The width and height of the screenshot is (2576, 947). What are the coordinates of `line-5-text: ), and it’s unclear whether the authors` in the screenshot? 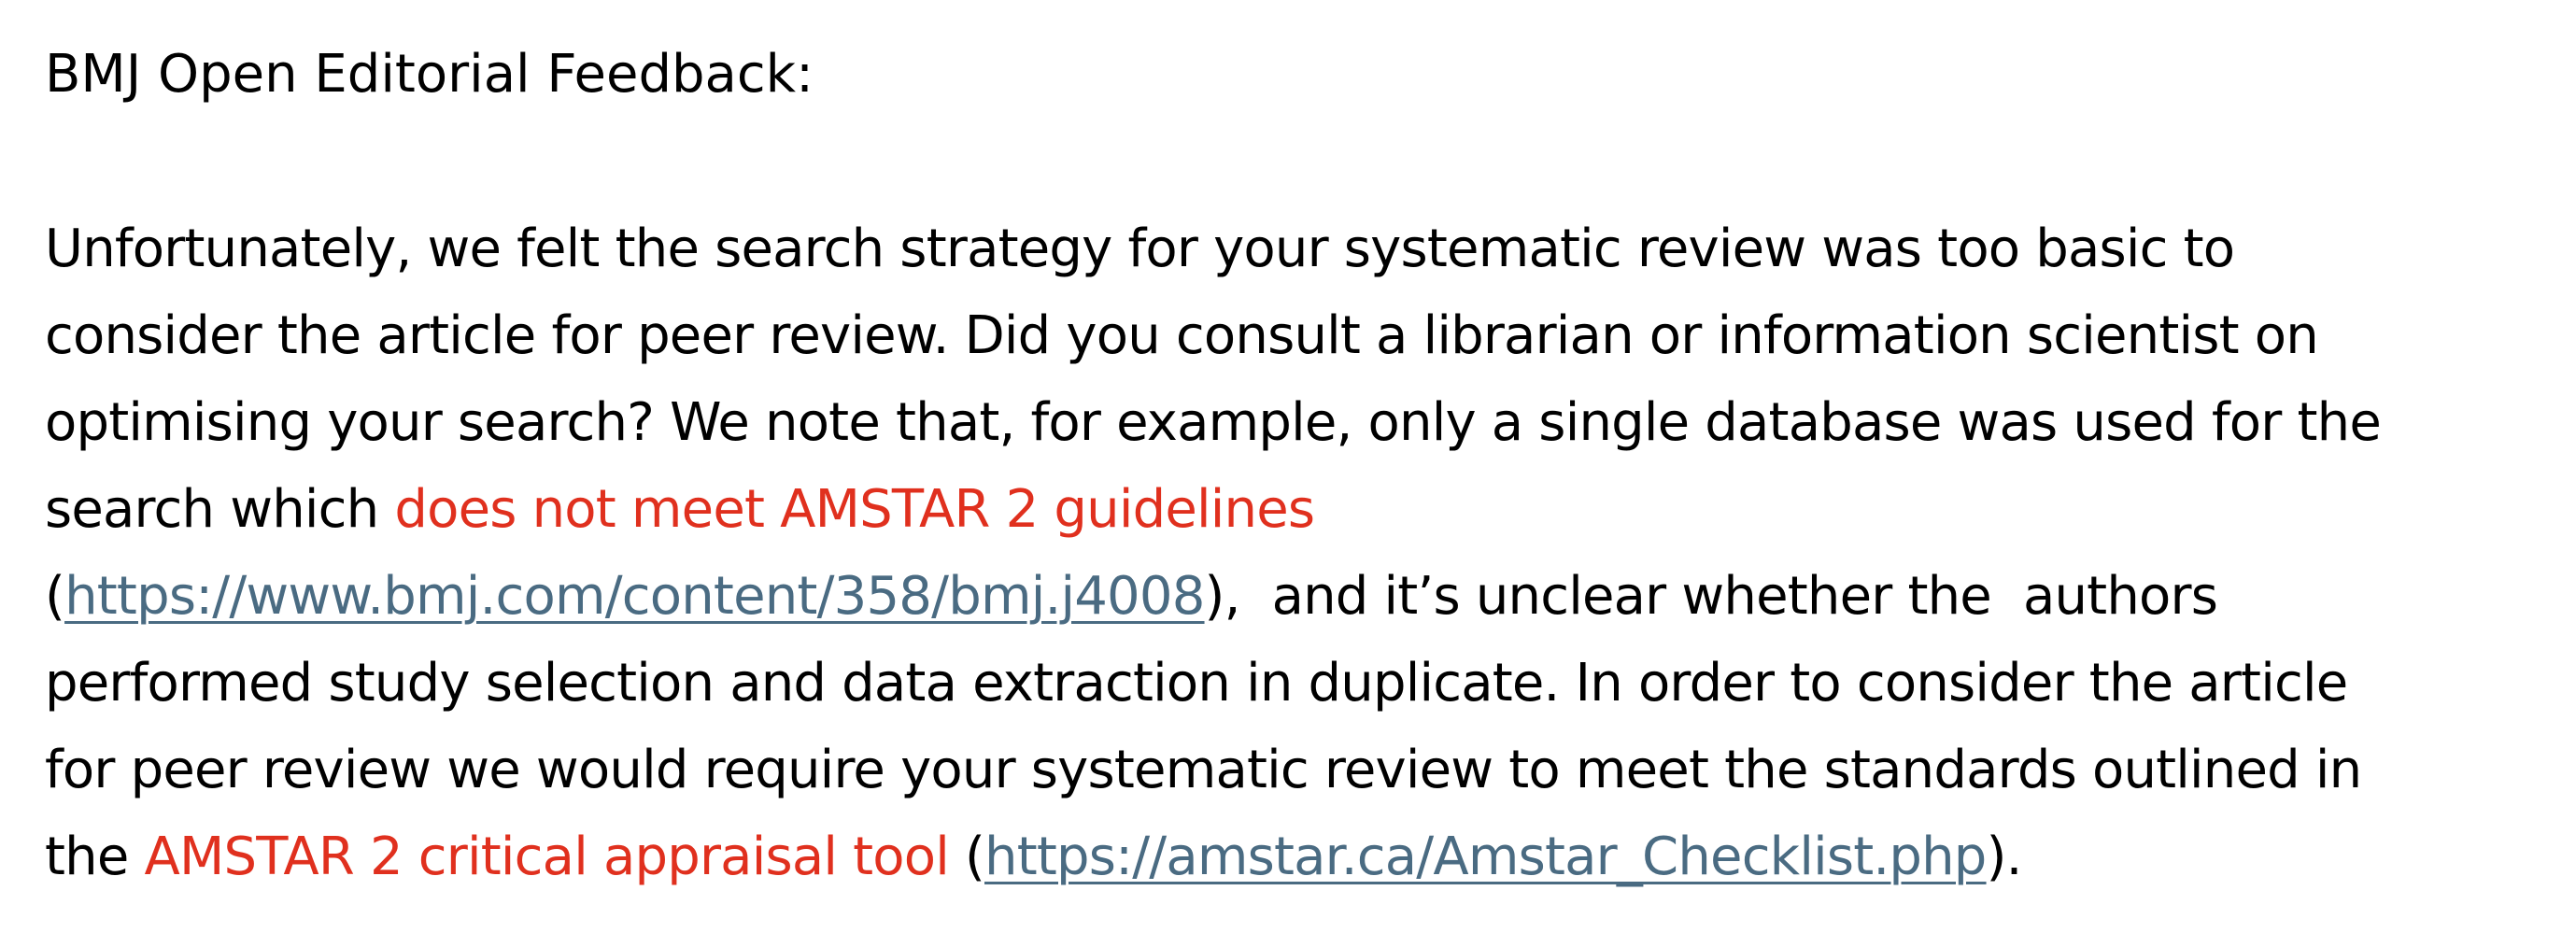 It's located at (1711, 596).